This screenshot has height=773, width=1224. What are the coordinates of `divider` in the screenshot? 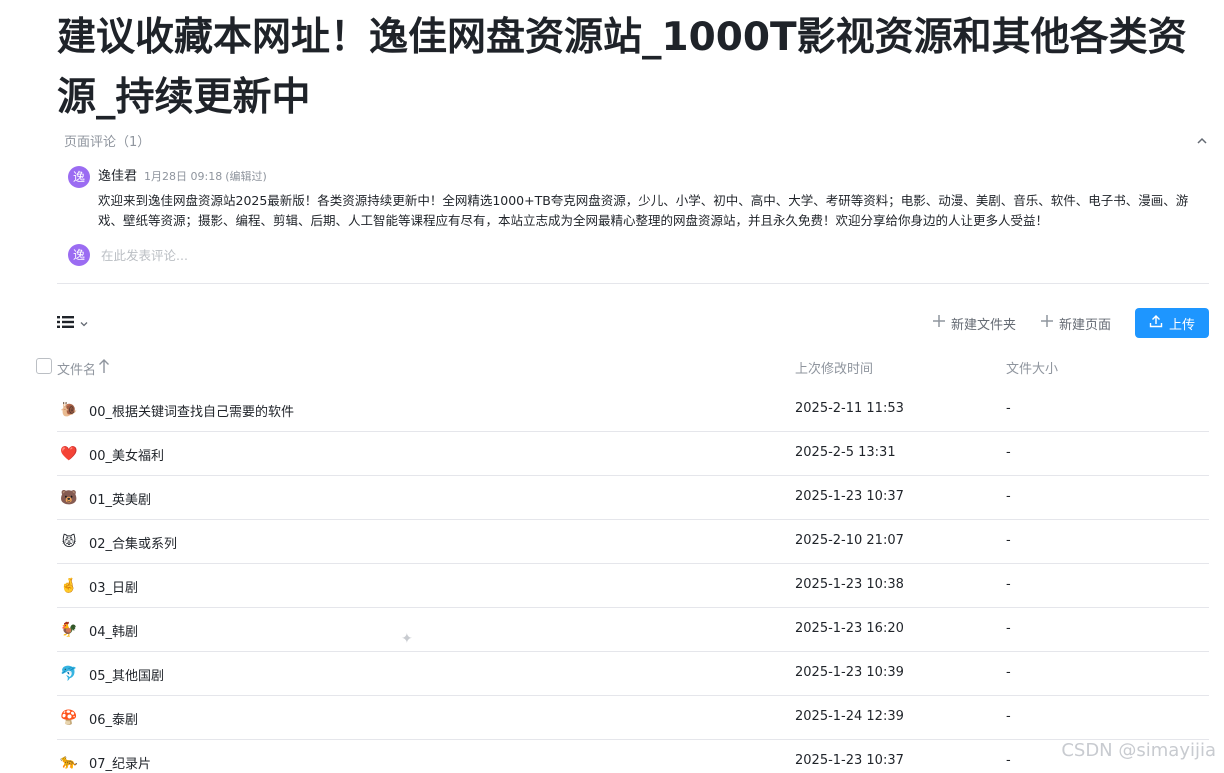 It's located at (633, 283).